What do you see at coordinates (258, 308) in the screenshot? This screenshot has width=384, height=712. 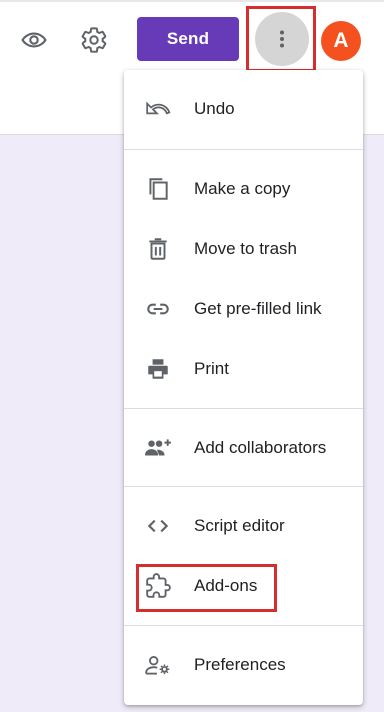 I see `menu-item-label: Get pre-filled link` at bounding box center [258, 308].